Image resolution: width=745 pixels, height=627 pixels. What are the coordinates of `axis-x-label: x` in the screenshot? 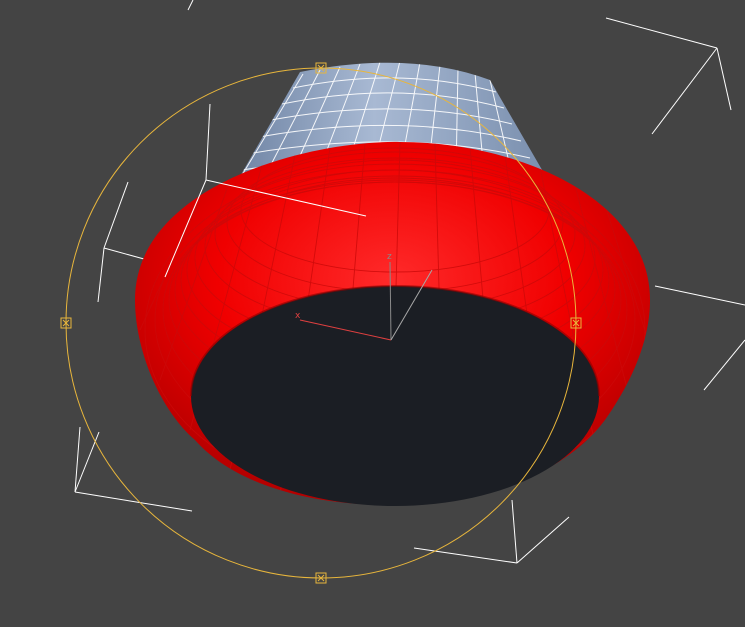 It's located at (298, 316).